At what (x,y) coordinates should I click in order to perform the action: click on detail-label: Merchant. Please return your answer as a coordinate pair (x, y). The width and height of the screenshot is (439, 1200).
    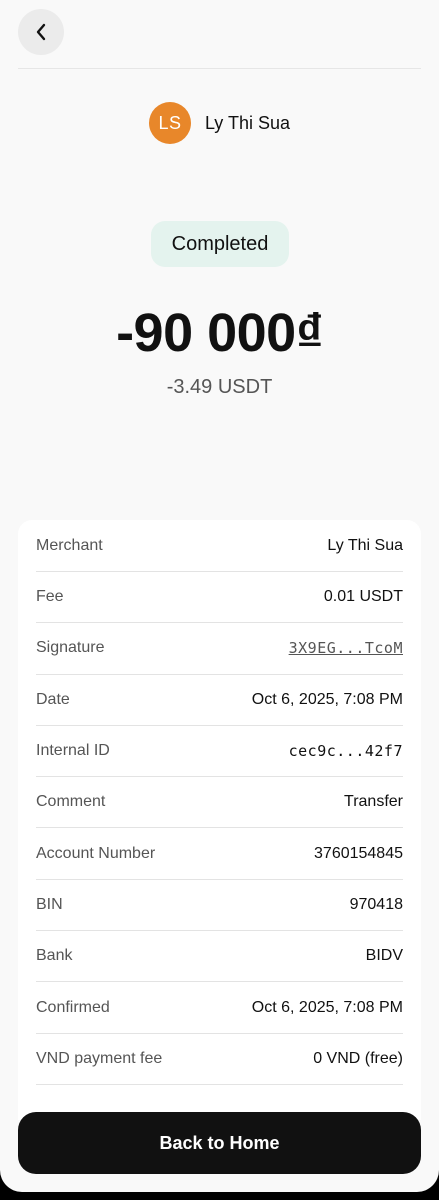
    Looking at the image, I should click on (69, 545).